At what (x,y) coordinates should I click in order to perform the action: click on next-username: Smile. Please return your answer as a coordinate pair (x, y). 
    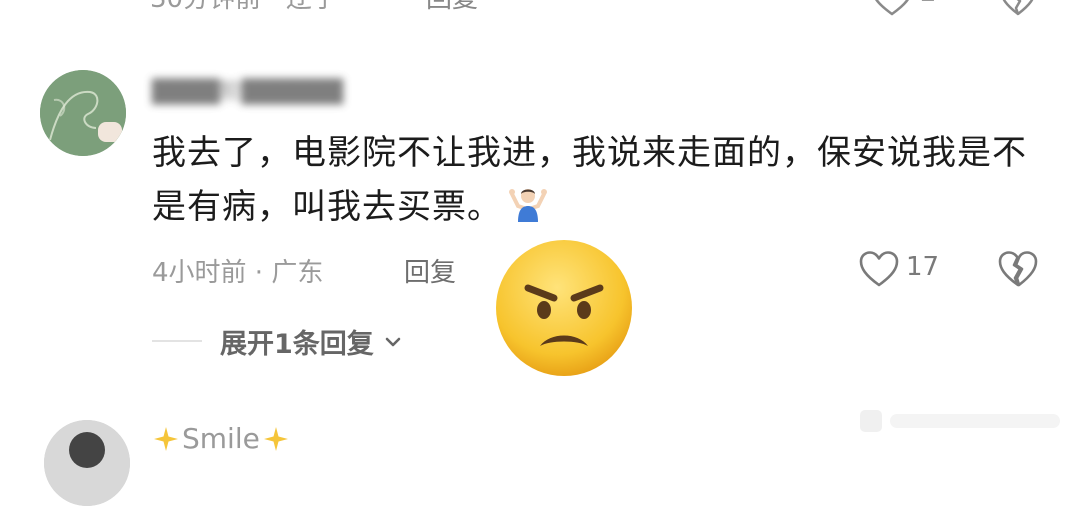
    Looking at the image, I should click on (221, 438).